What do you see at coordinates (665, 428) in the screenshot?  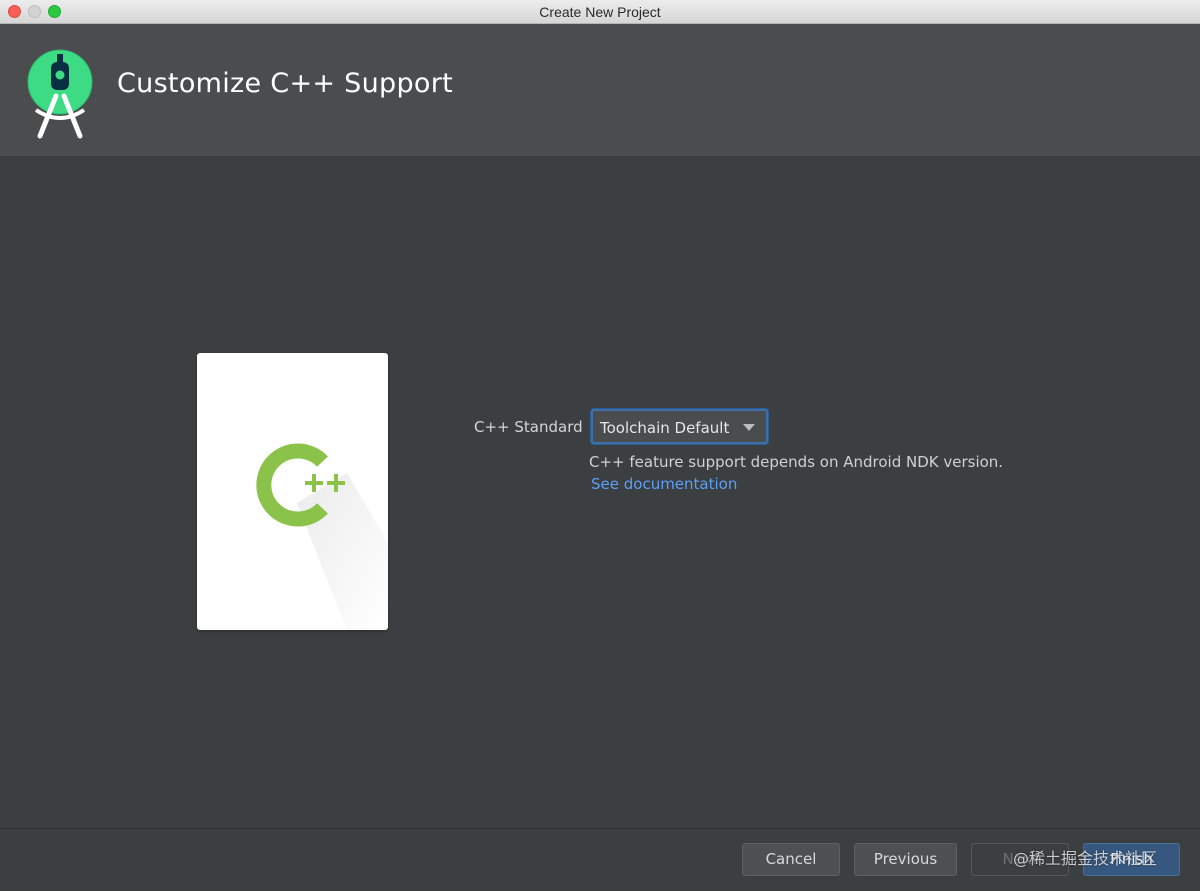 I see `cpp-standard-selected-value: Toolchain Default` at bounding box center [665, 428].